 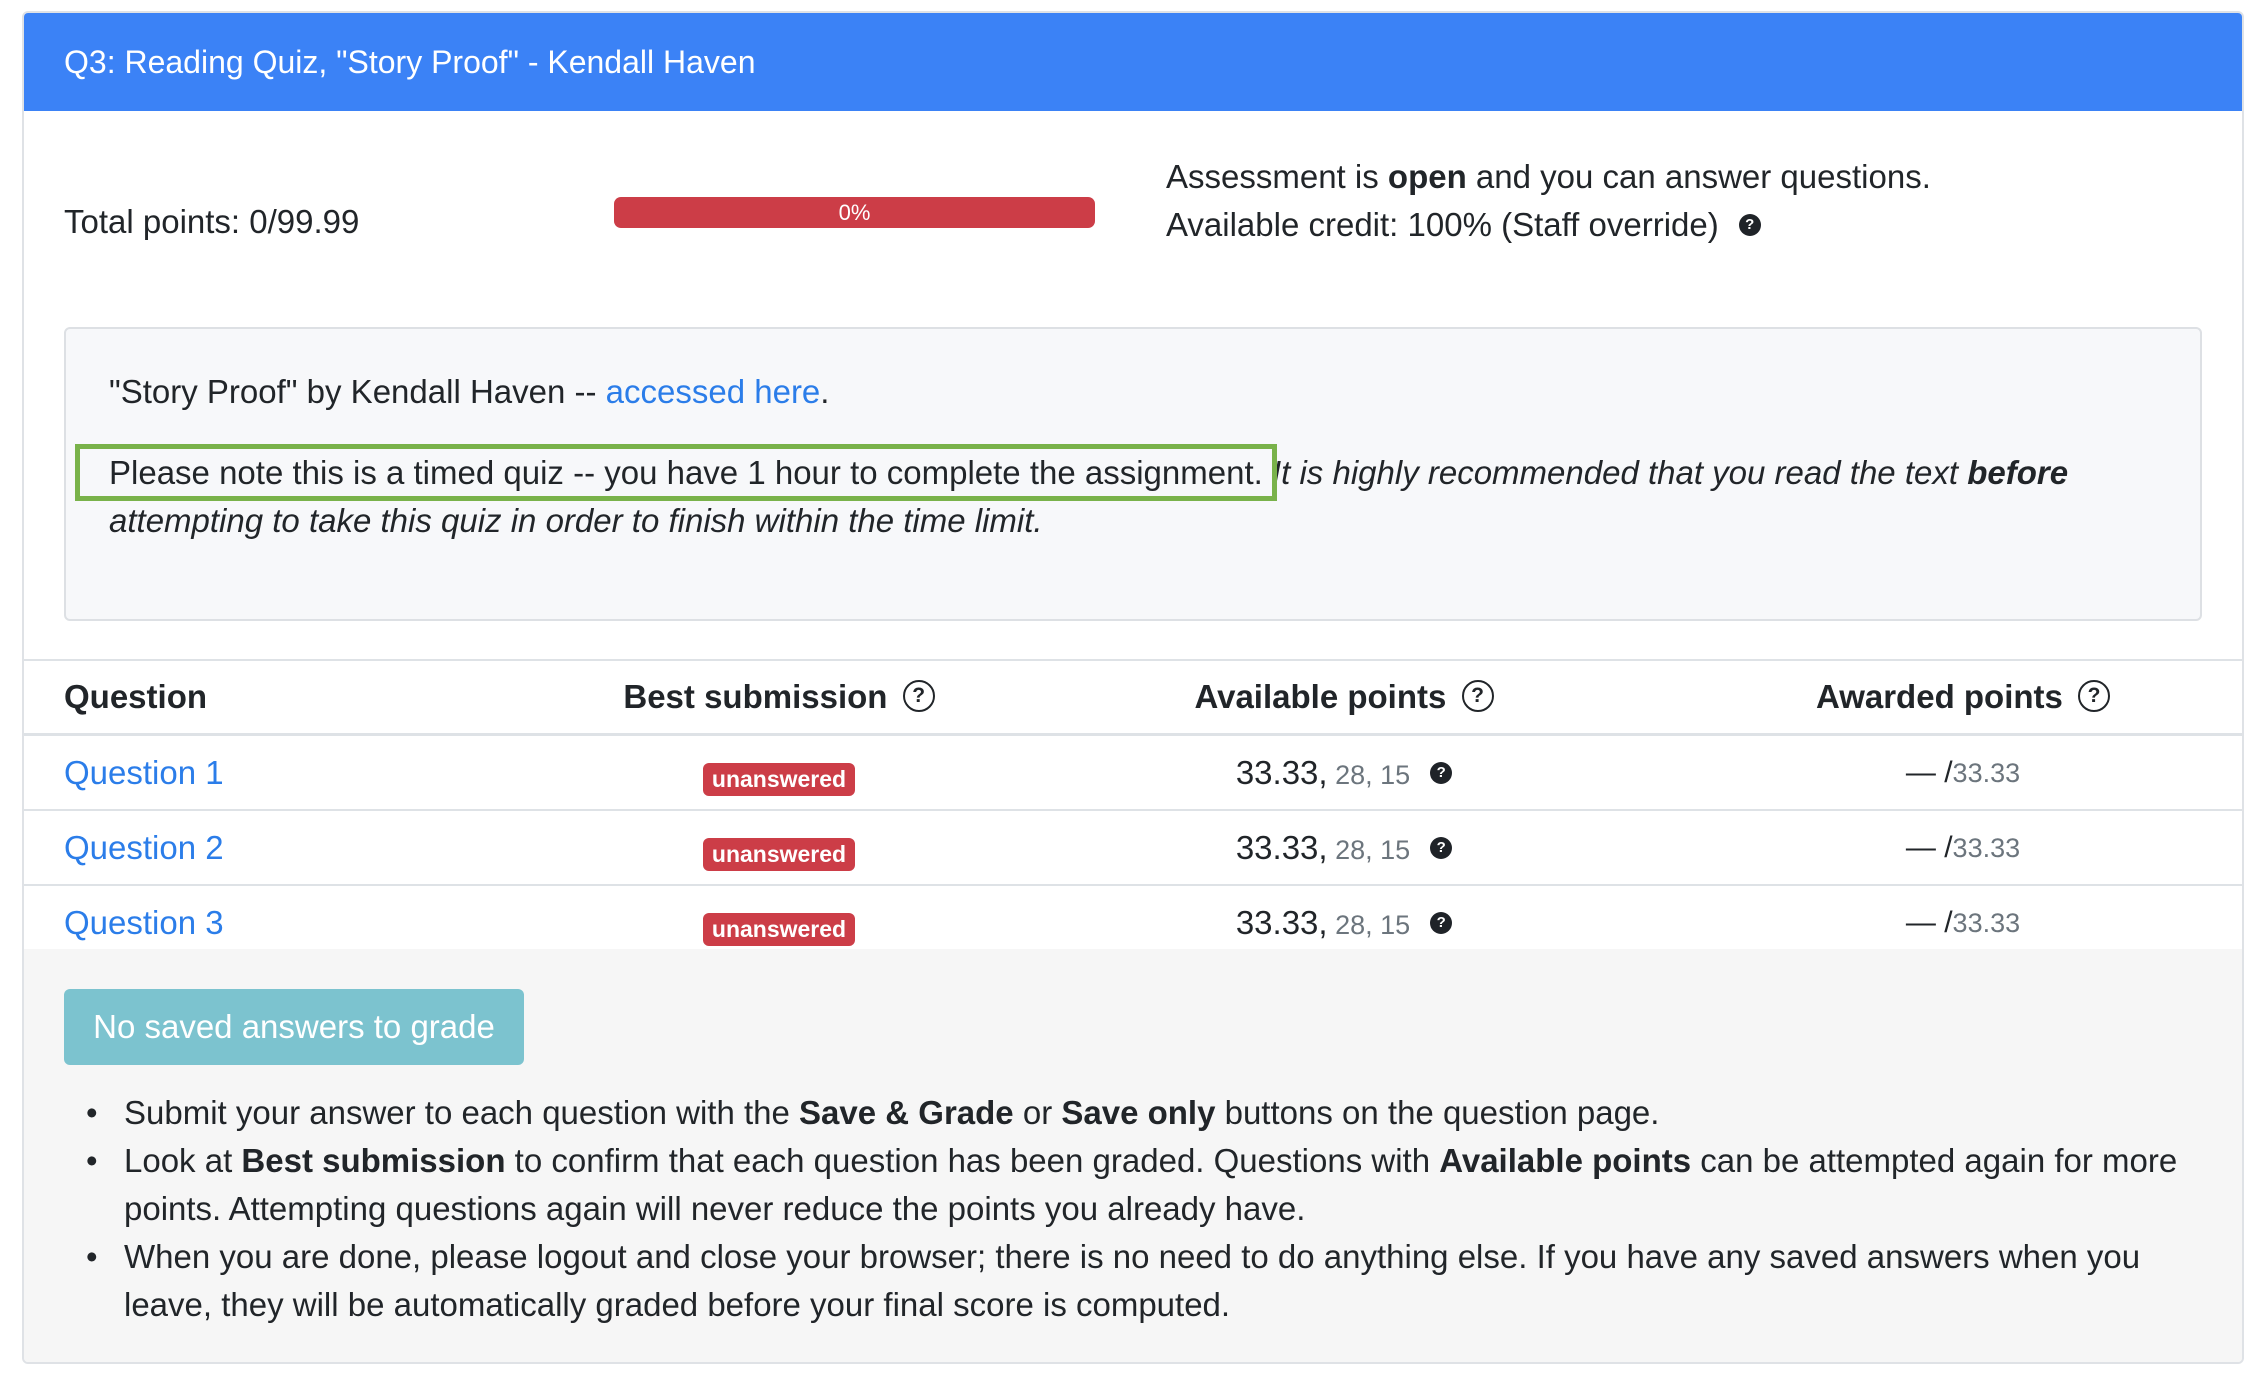 What do you see at coordinates (1565, 1160) in the screenshot?
I see `tip-bold: Available points` at bounding box center [1565, 1160].